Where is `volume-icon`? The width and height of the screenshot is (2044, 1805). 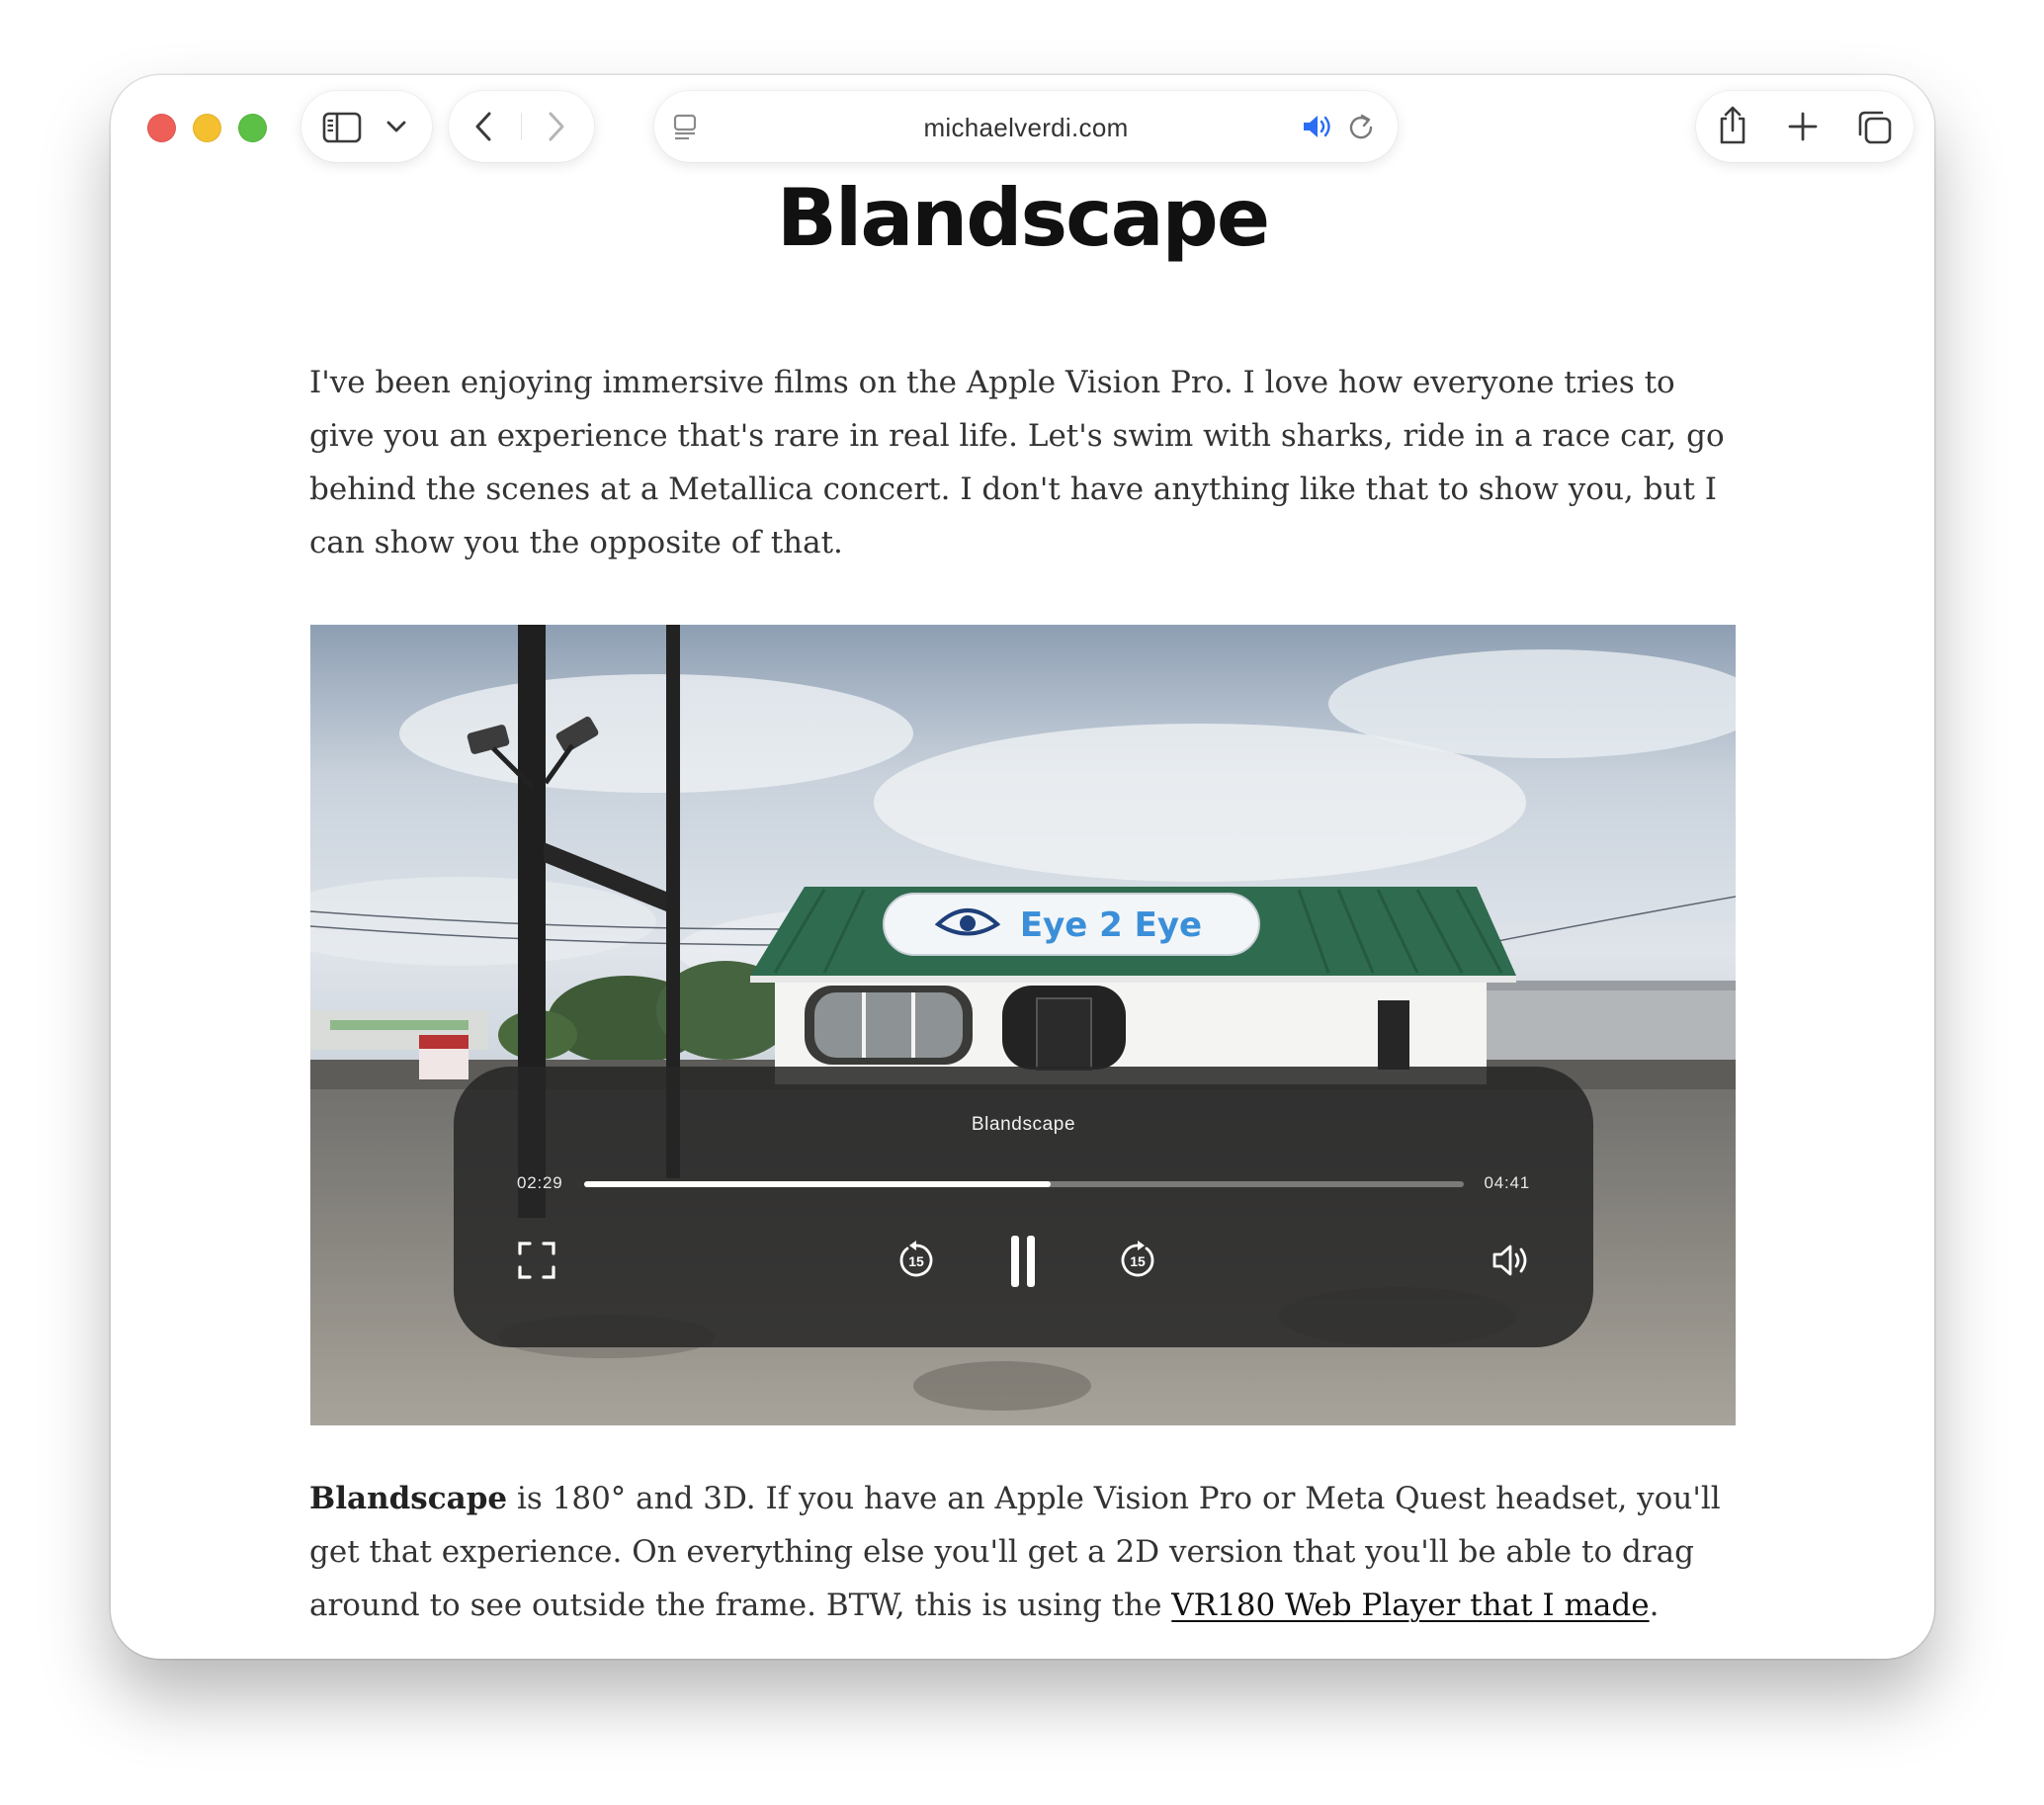
volume-icon is located at coordinates (1512, 1260).